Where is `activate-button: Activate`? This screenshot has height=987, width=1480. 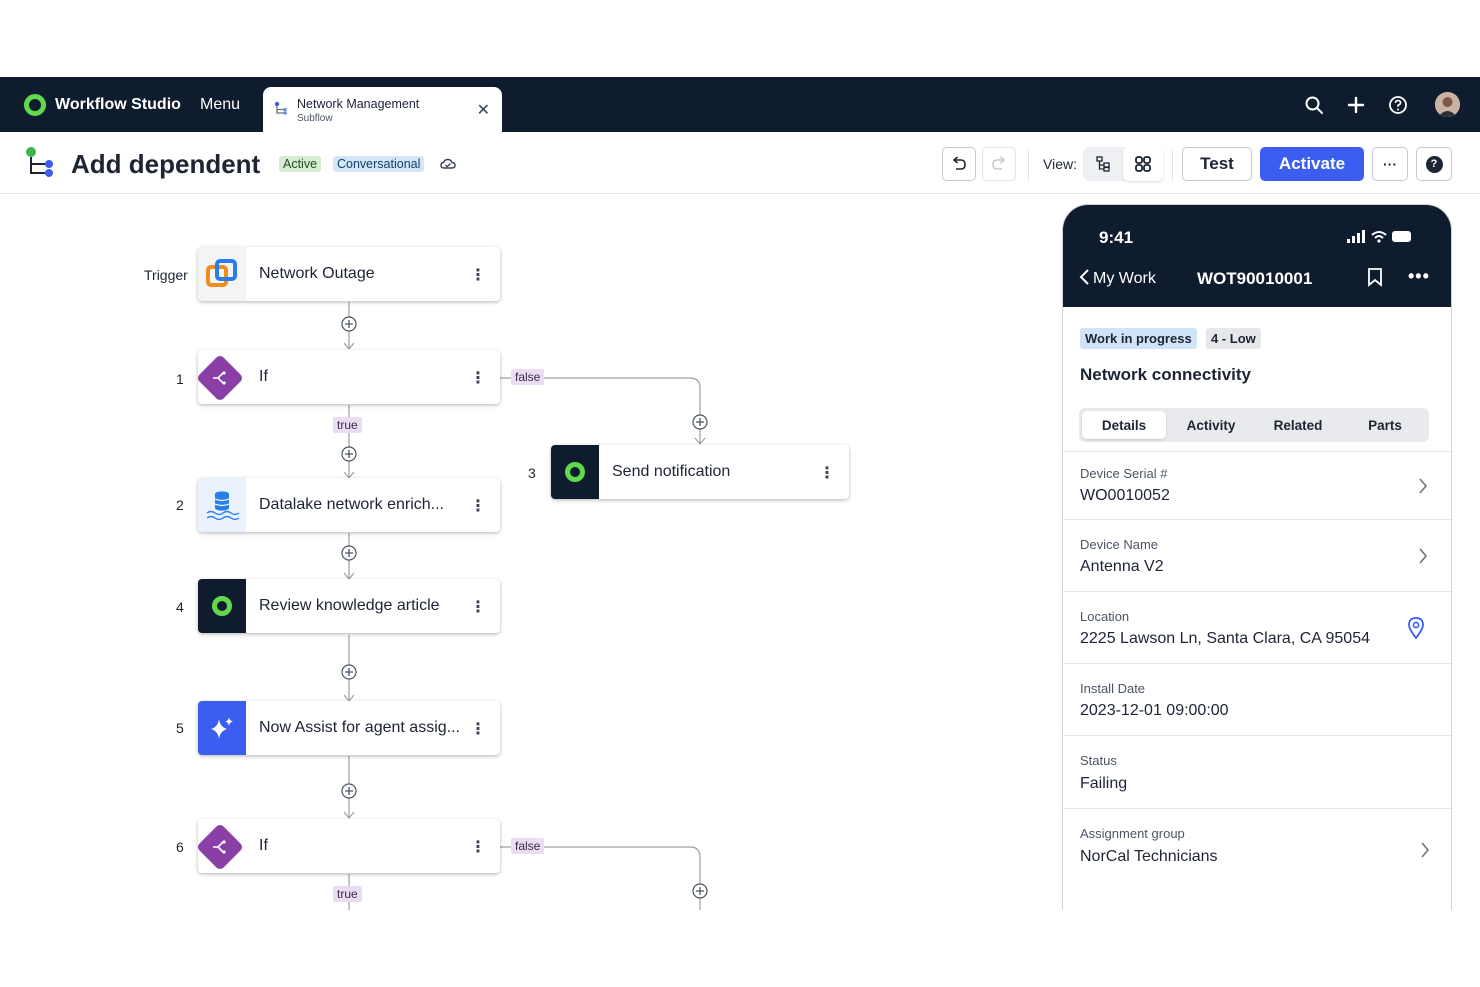 activate-button: Activate is located at coordinates (1312, 164).